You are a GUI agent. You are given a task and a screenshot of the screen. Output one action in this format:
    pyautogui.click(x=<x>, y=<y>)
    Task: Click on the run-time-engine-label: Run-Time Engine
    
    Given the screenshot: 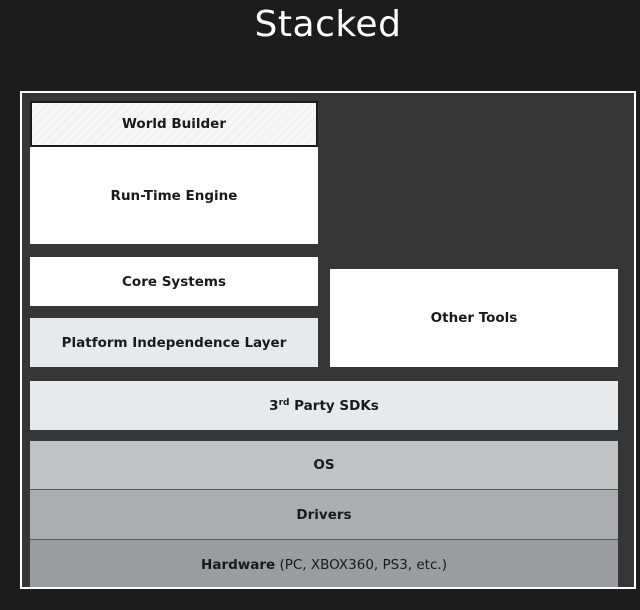 What is the action you would take?
    pyautogui.click(x=174, y=195)
    